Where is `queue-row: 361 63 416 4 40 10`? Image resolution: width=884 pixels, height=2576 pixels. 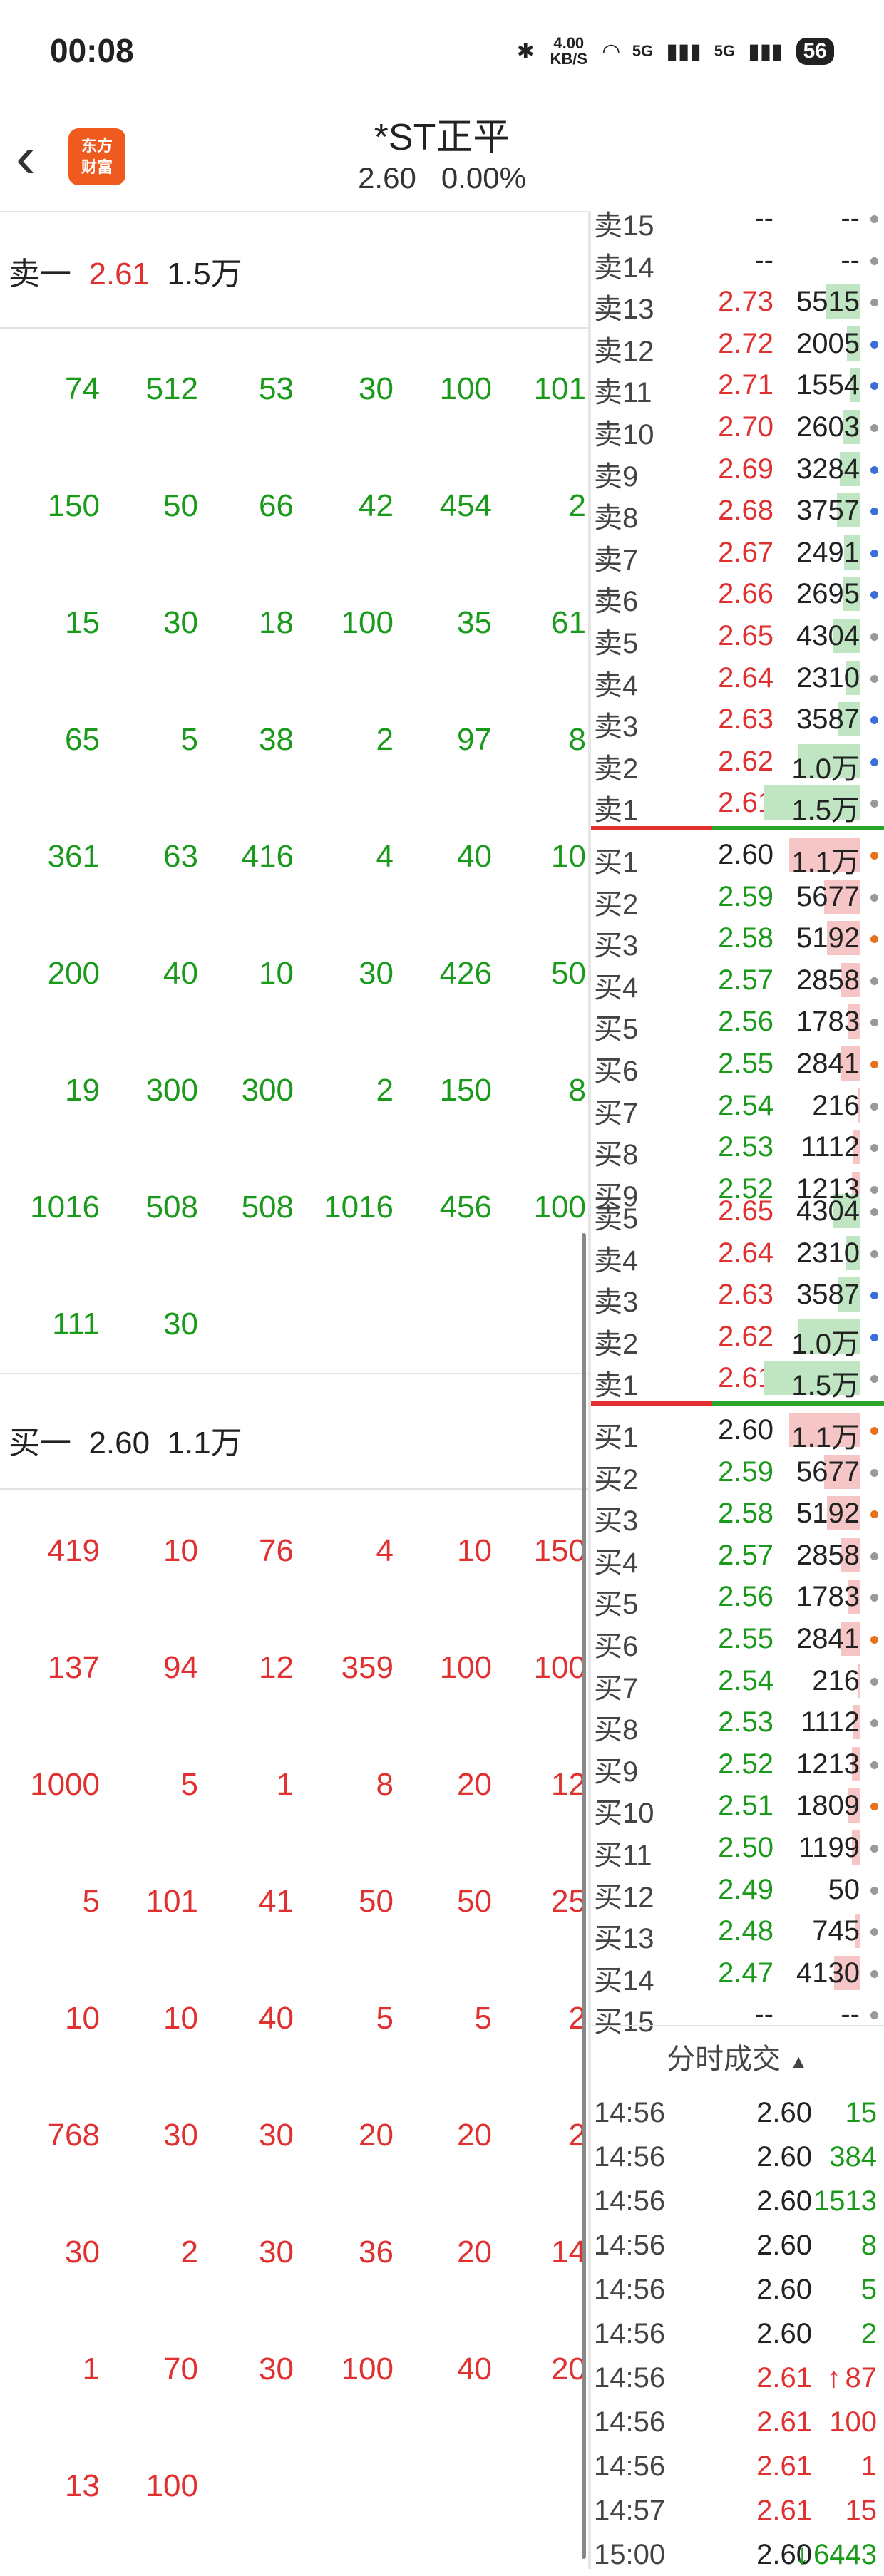 queue-row: 361 63 416 4 40 10 is located at coordinates (294, 860).